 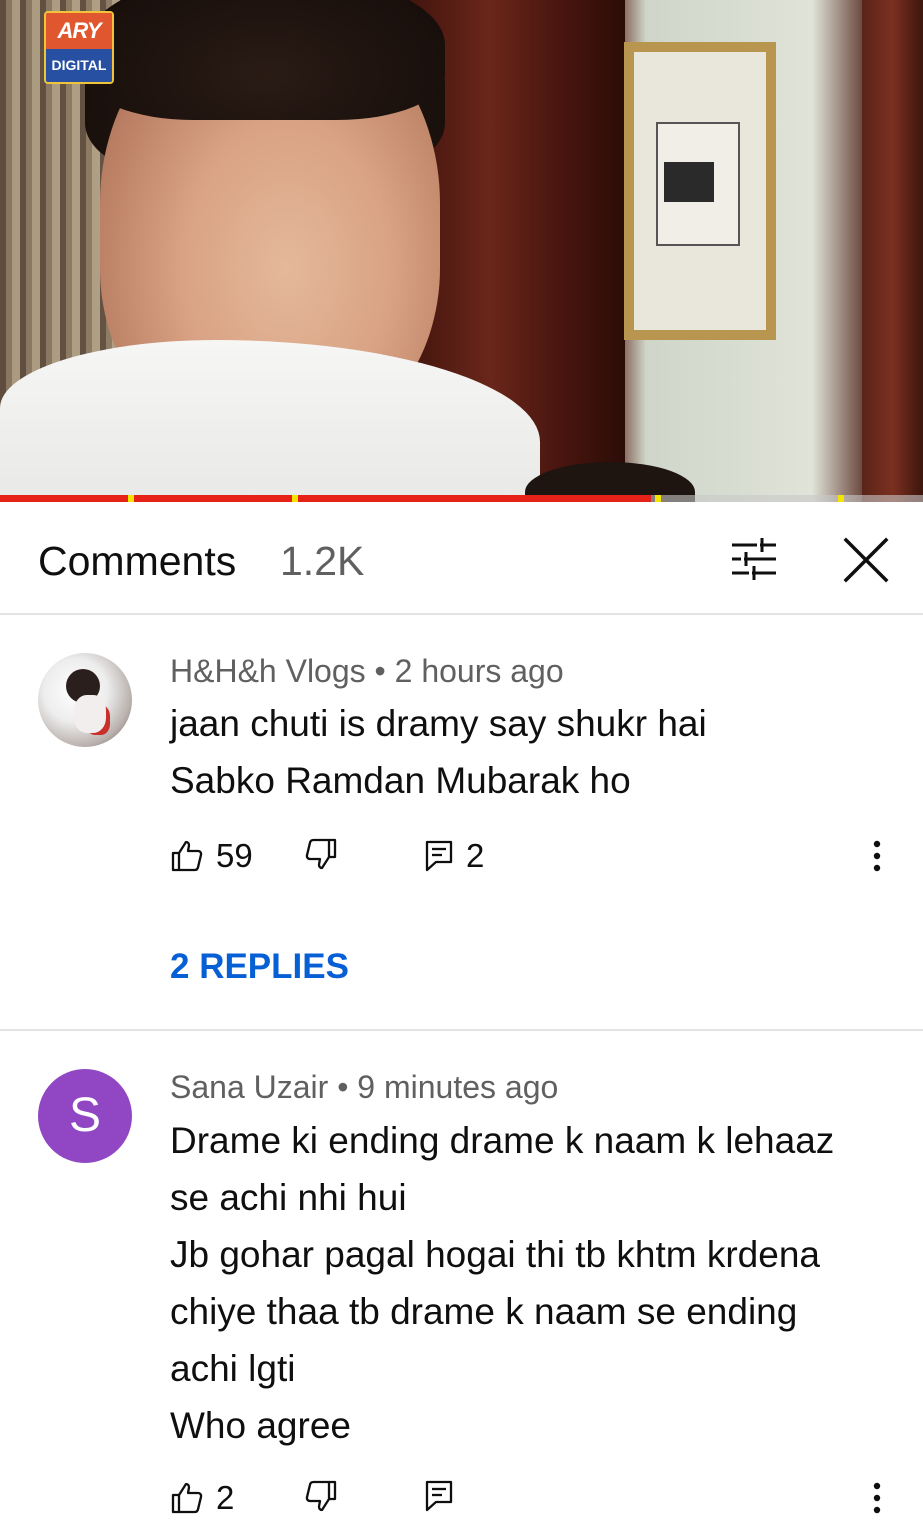 I want to click on comment-time: 2 hours ago, so click(x=479, y=671).